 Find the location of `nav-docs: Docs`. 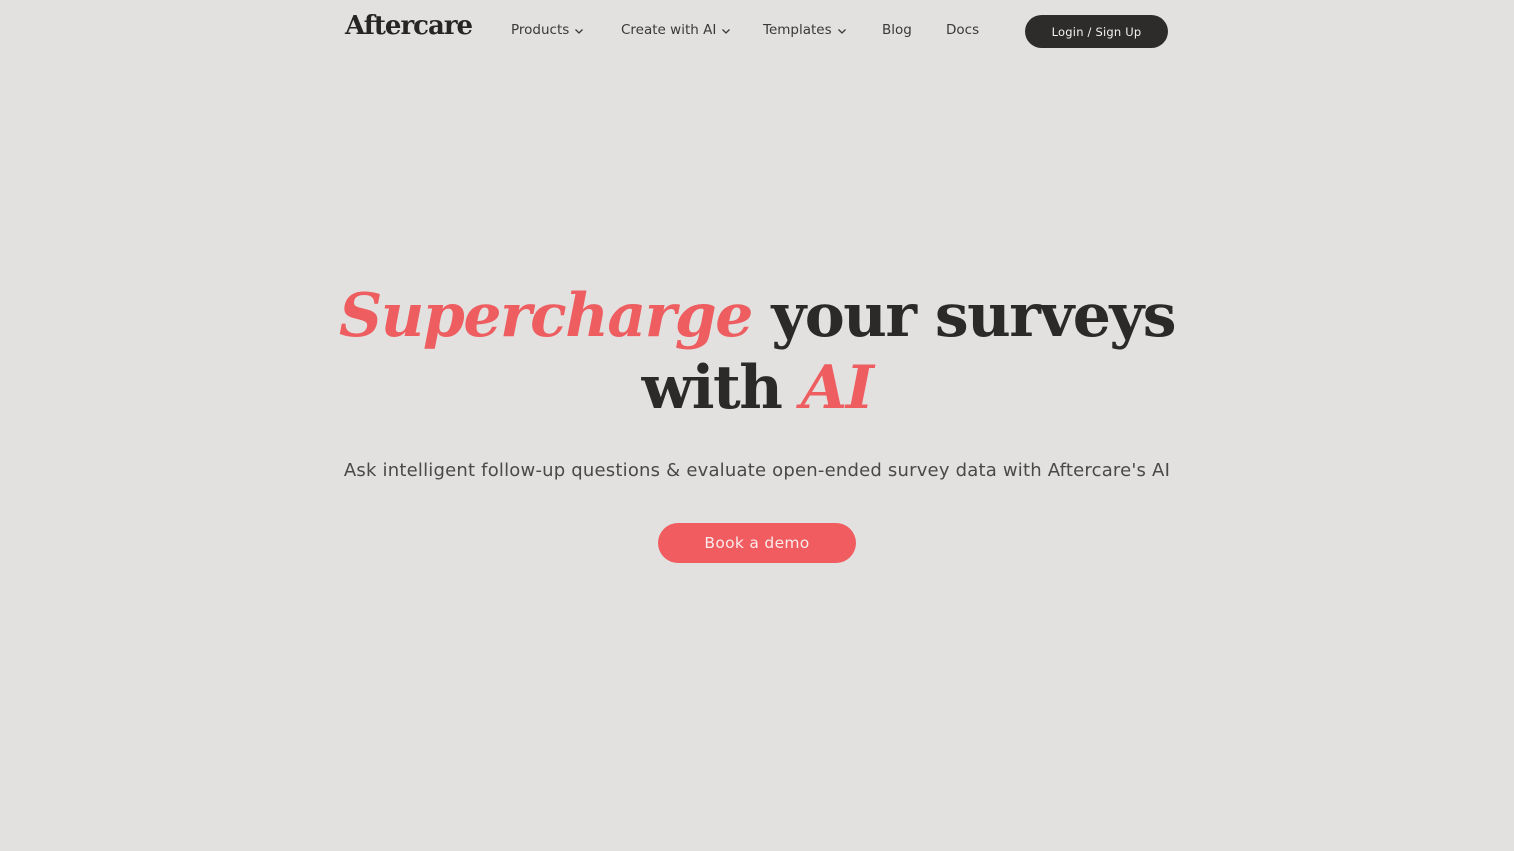

nav-docs: Docs is located at coordinates (962, 30).